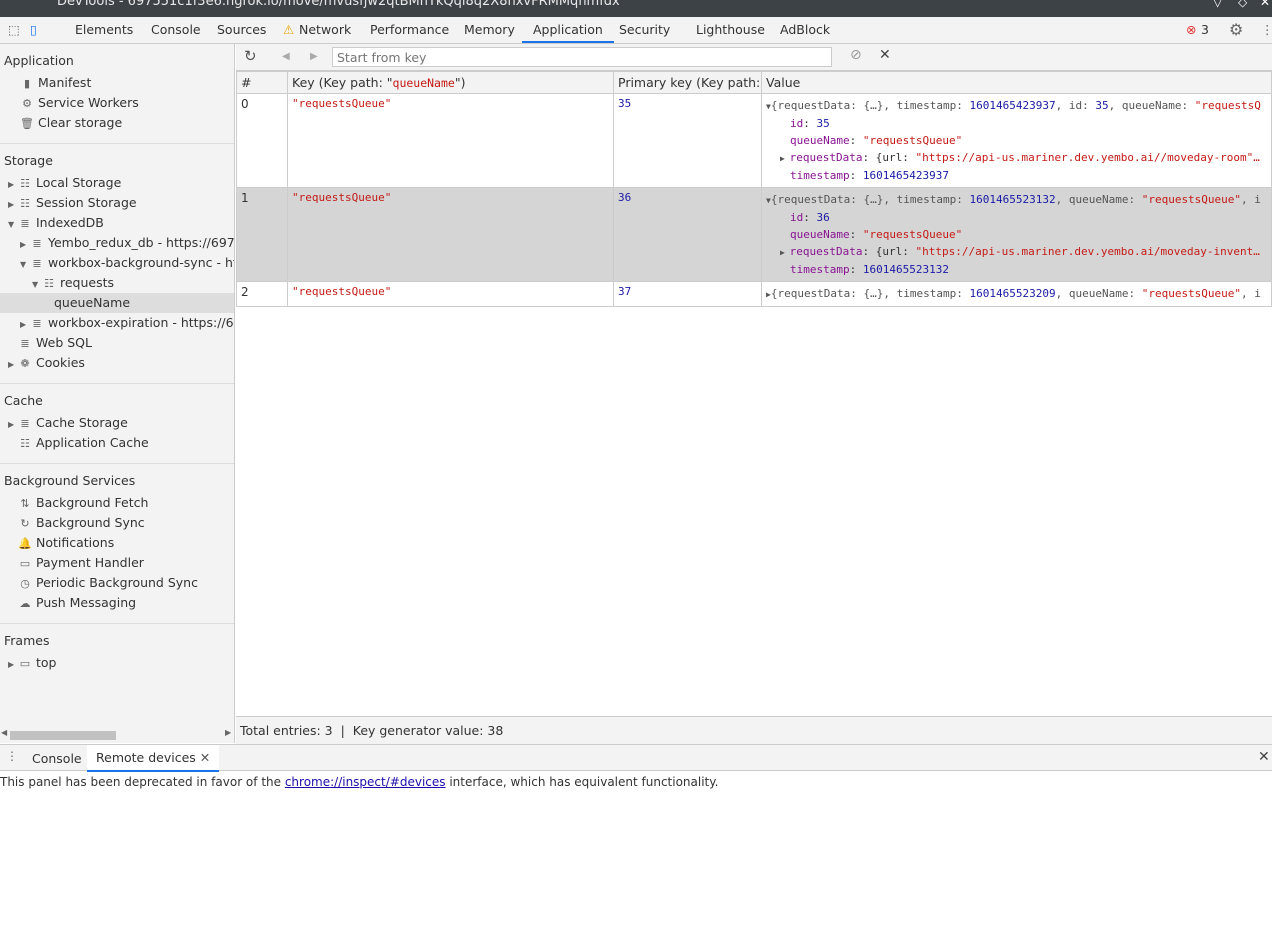 The height and width of the screenshot is (947, 1272). I want to click on sidebar-item-session-storage: ▶ ☷ Session Storage, so click(72, 203).